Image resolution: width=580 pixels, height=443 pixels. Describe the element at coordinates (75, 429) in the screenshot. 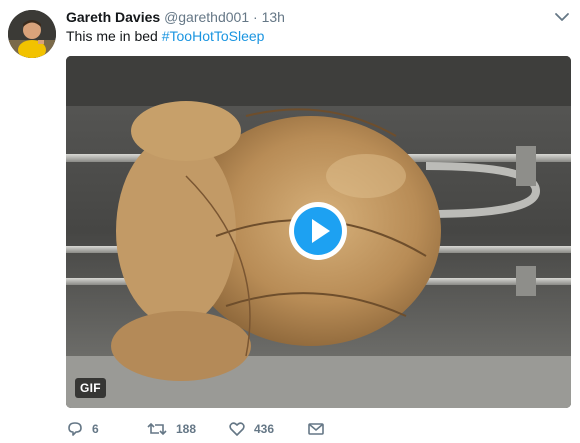

I see `reply-icon` at that location.